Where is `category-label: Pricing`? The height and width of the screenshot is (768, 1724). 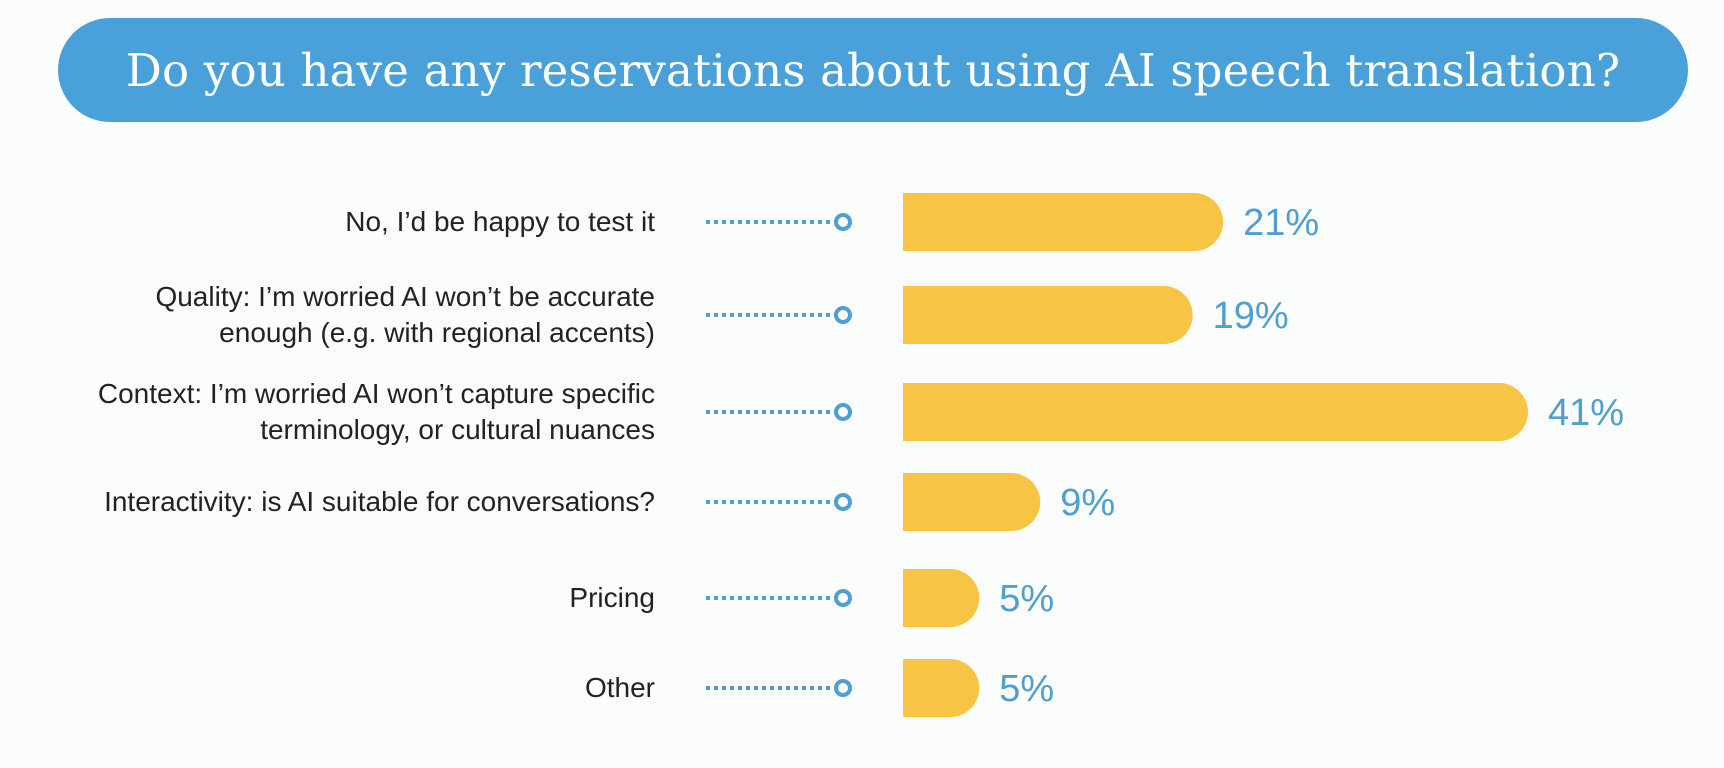
category-label: Pricing is located at coordinates (612, 597).